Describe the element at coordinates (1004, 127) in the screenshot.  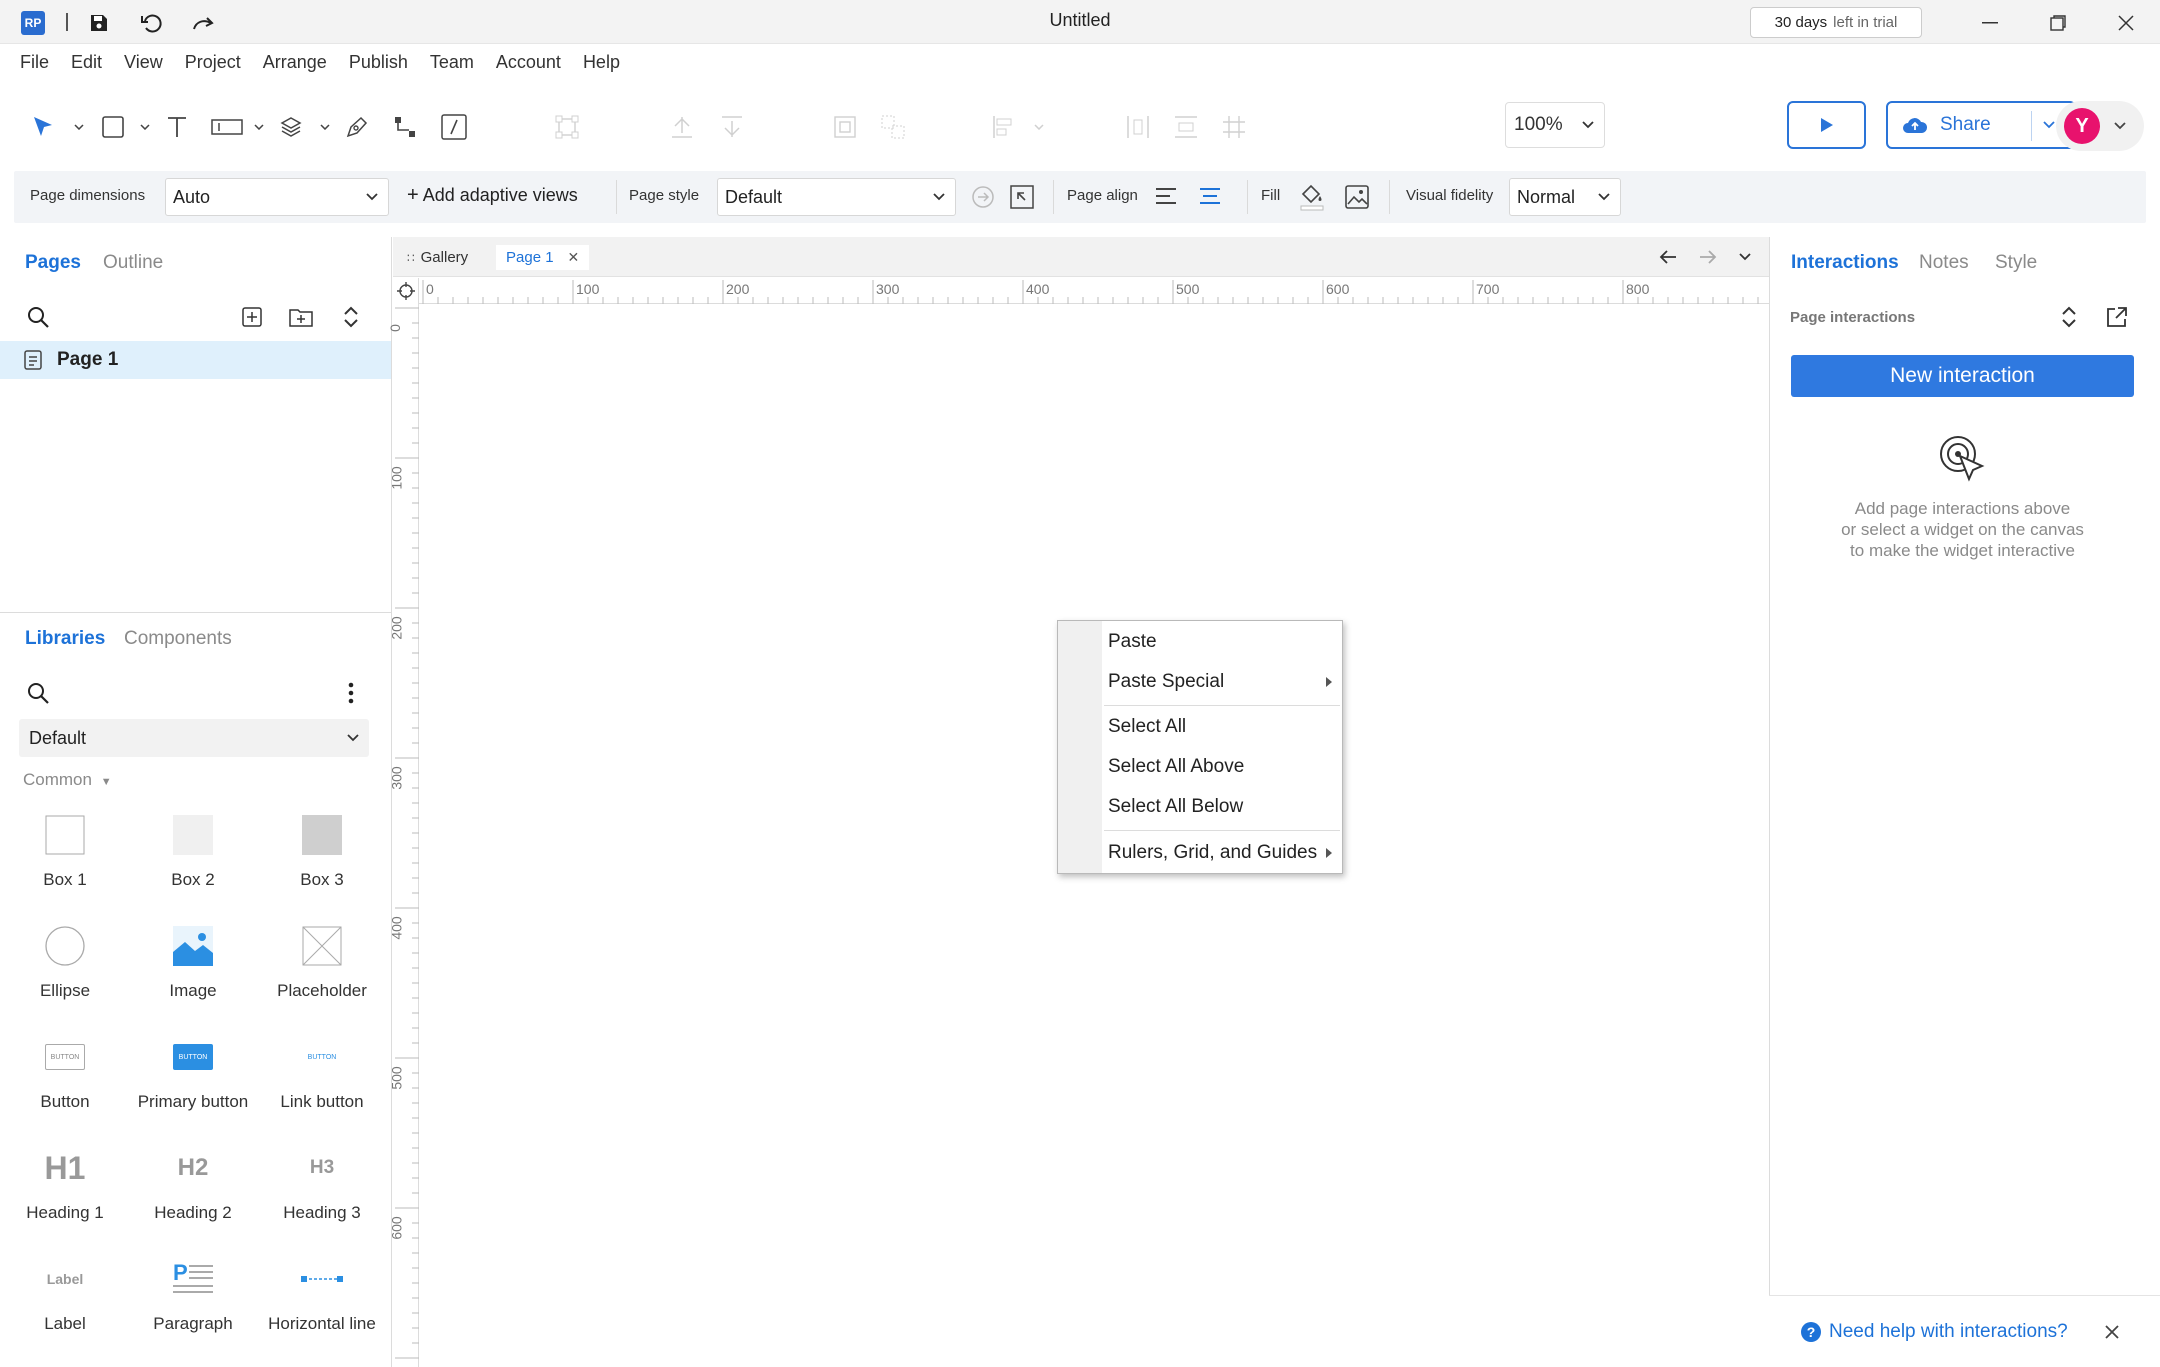
I see `align-icon` at that location.